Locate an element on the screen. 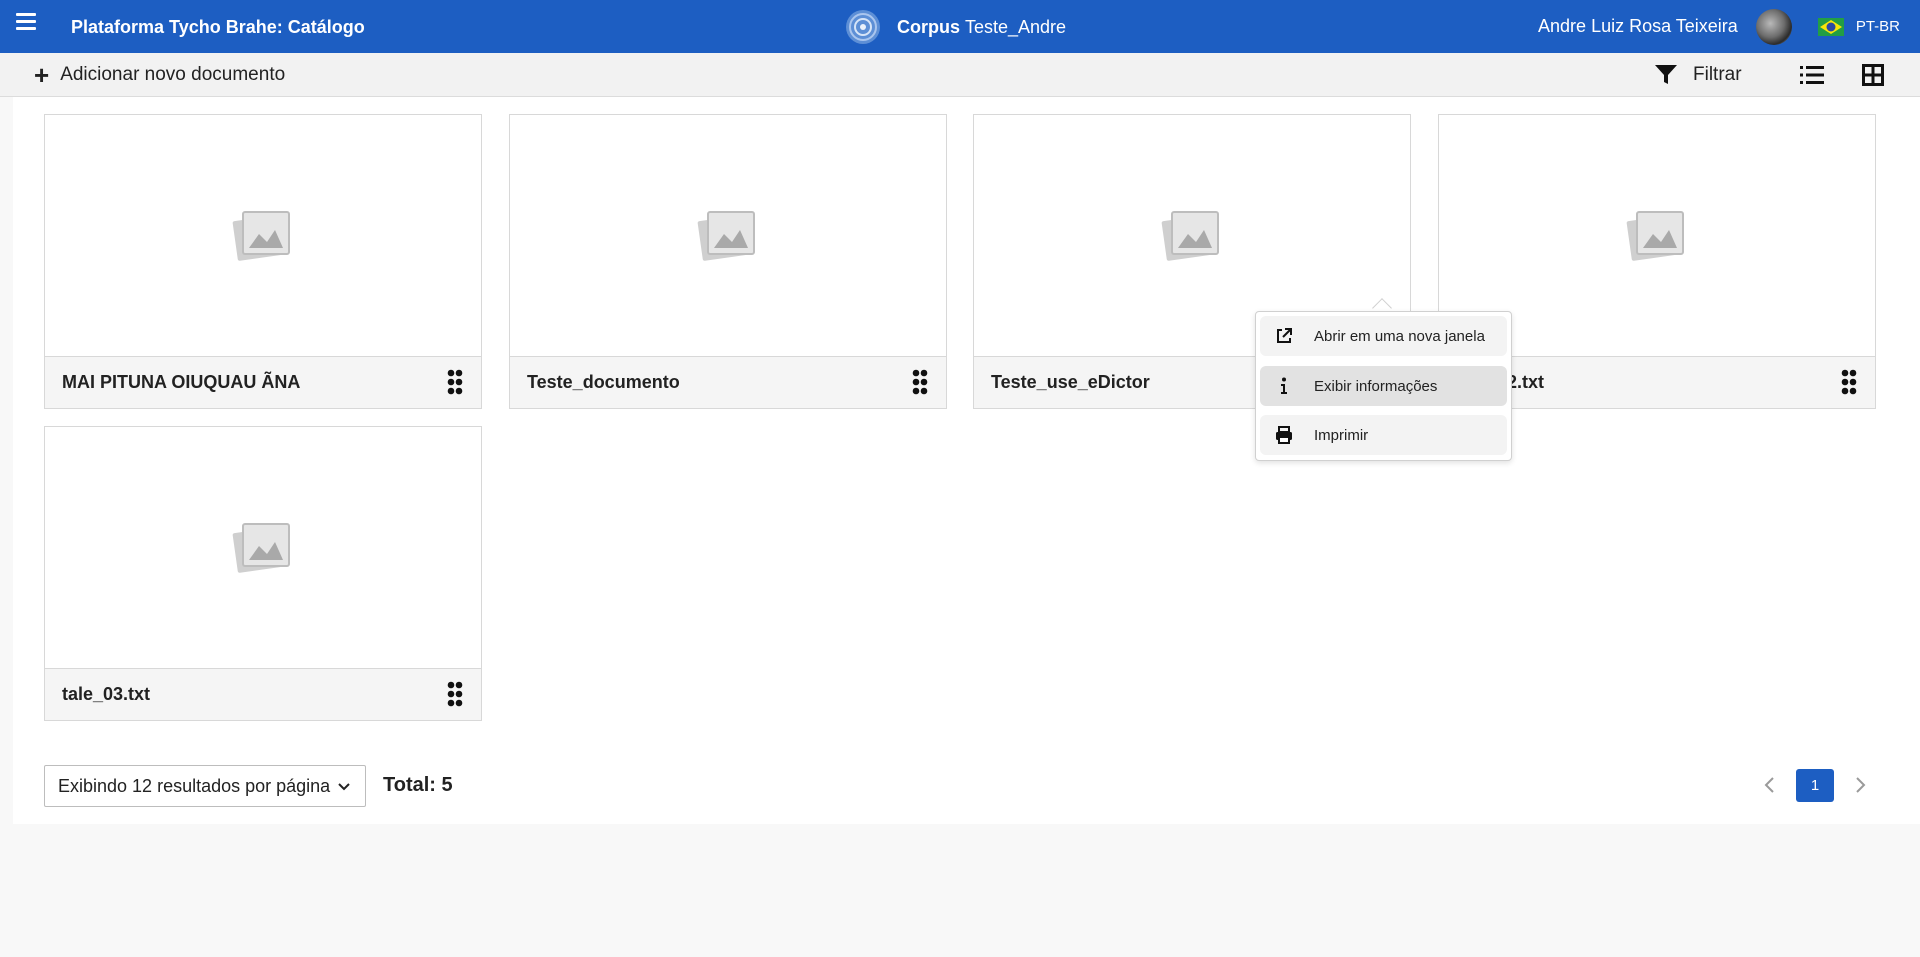 Image resolution: width=1920 pixels, height=957 pixels. menu-item-show-info: Exibir informações is located at coordinates (1383, 386).